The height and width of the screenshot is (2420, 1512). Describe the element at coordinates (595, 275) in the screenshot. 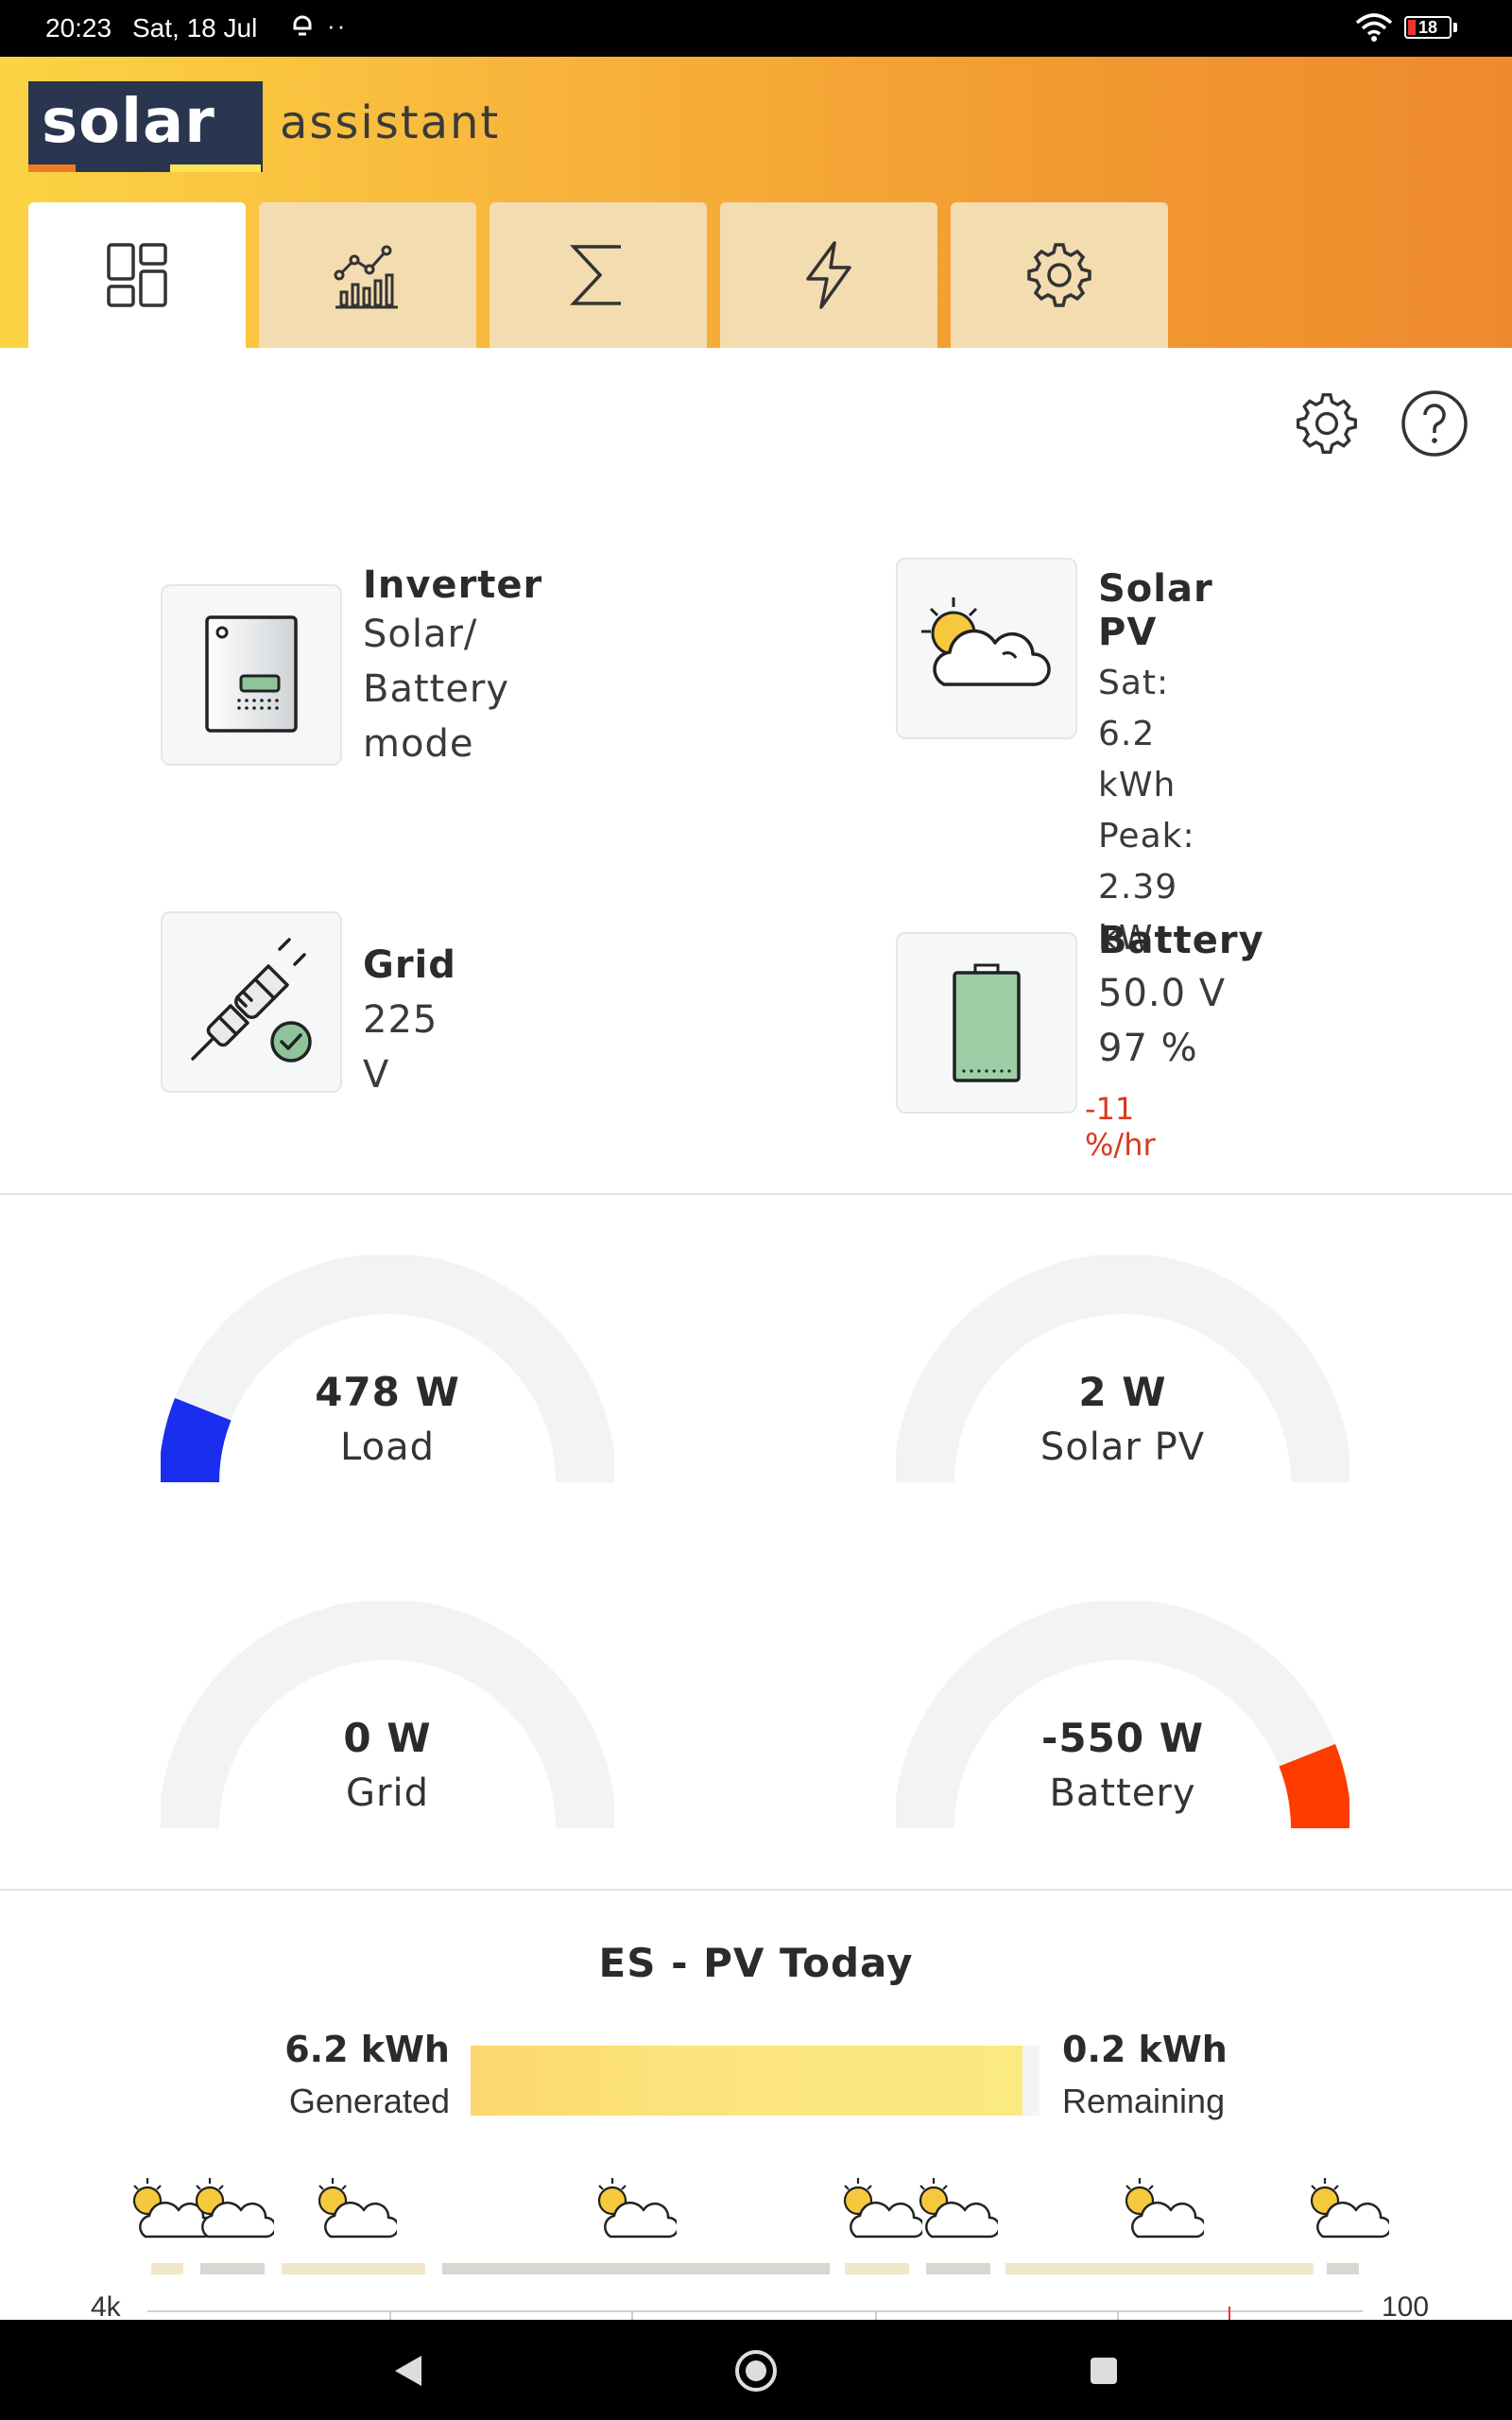

I see `sum-icon` at that location.